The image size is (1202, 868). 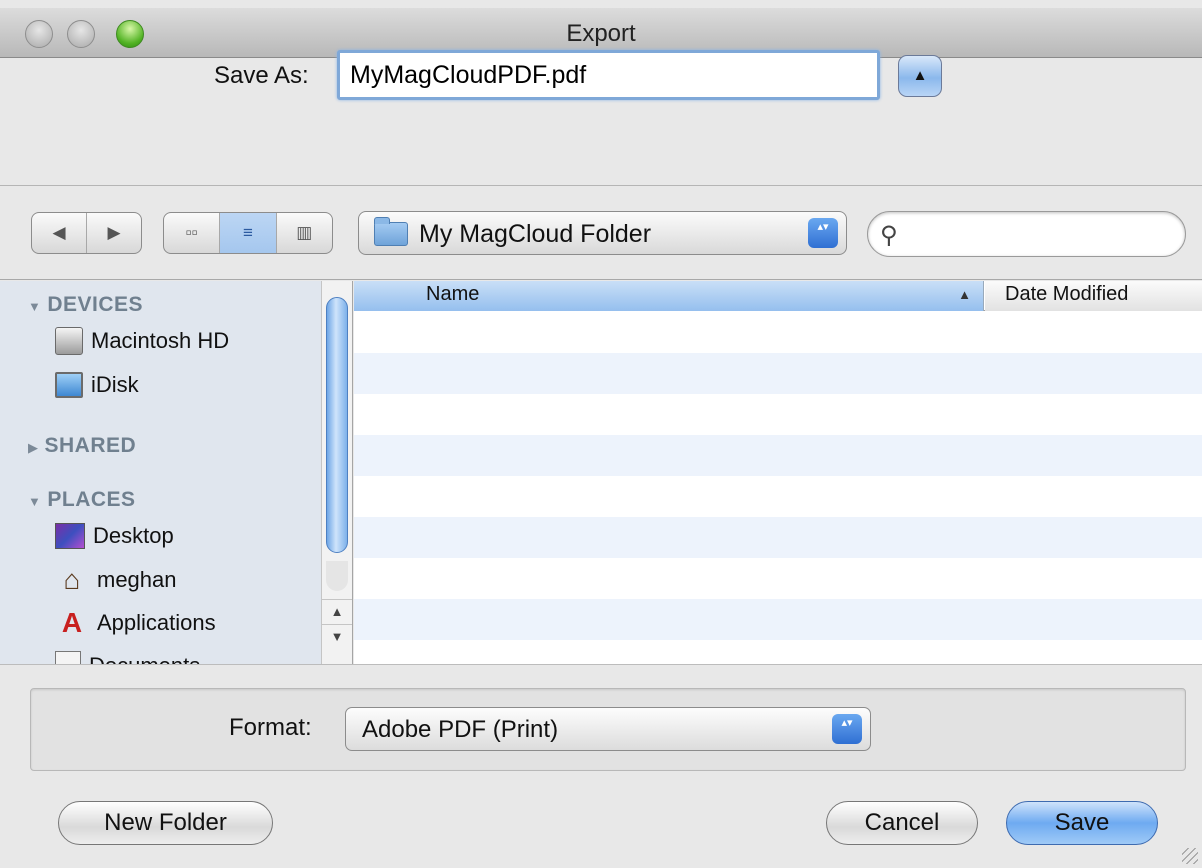 I want to click on column-view-button: ▥, so click(x=304, y=233).